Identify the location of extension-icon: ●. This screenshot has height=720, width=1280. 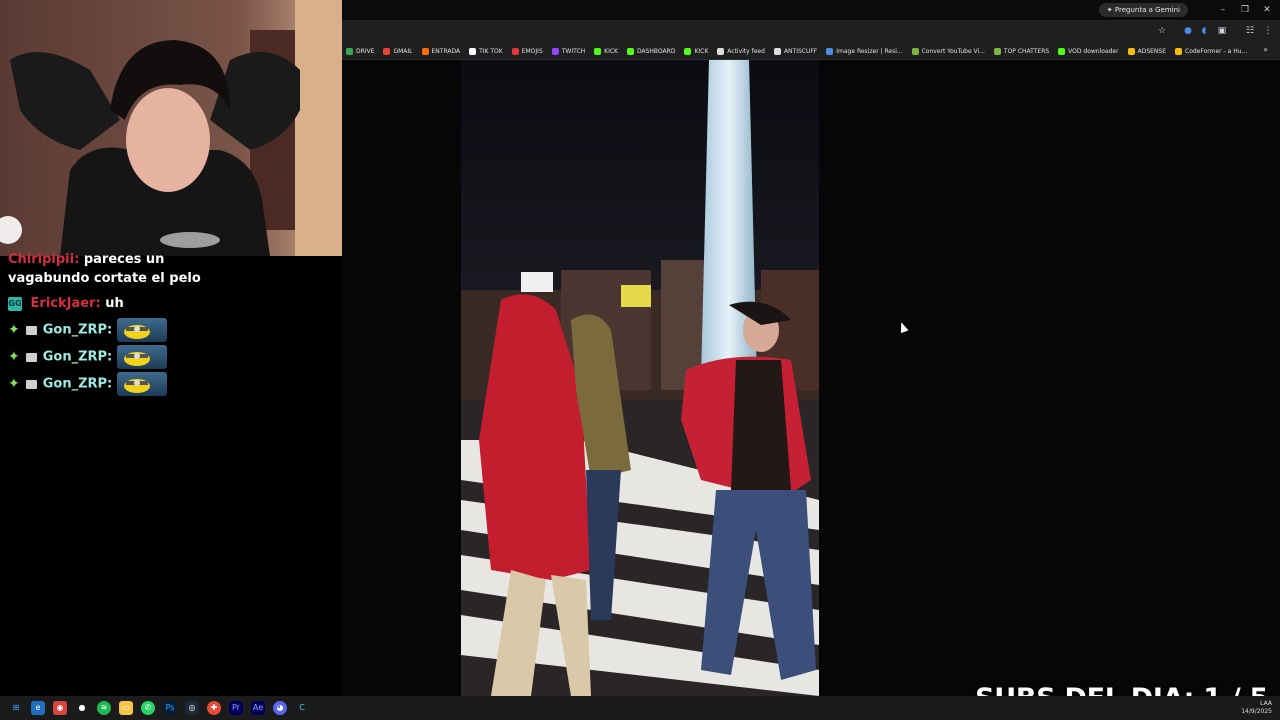
(1188, 31).